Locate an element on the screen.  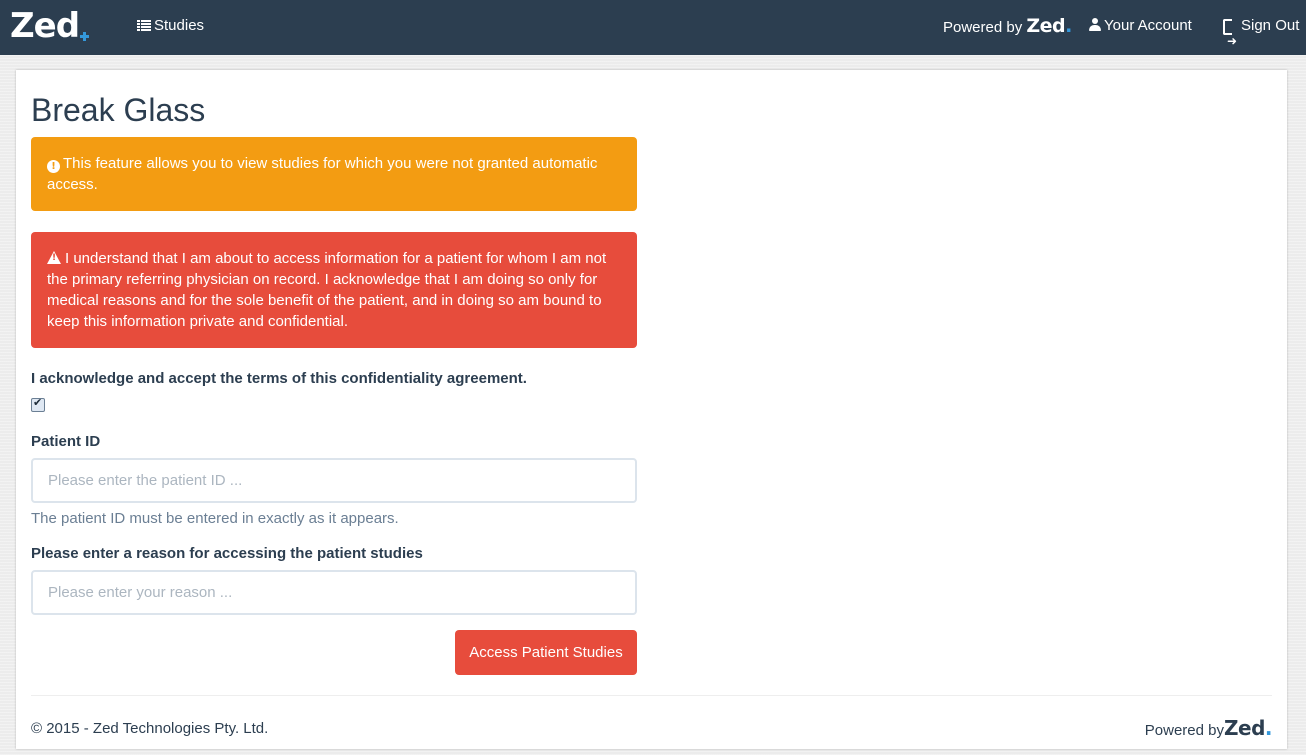
footer-divider is located at coordinates (651, 695).